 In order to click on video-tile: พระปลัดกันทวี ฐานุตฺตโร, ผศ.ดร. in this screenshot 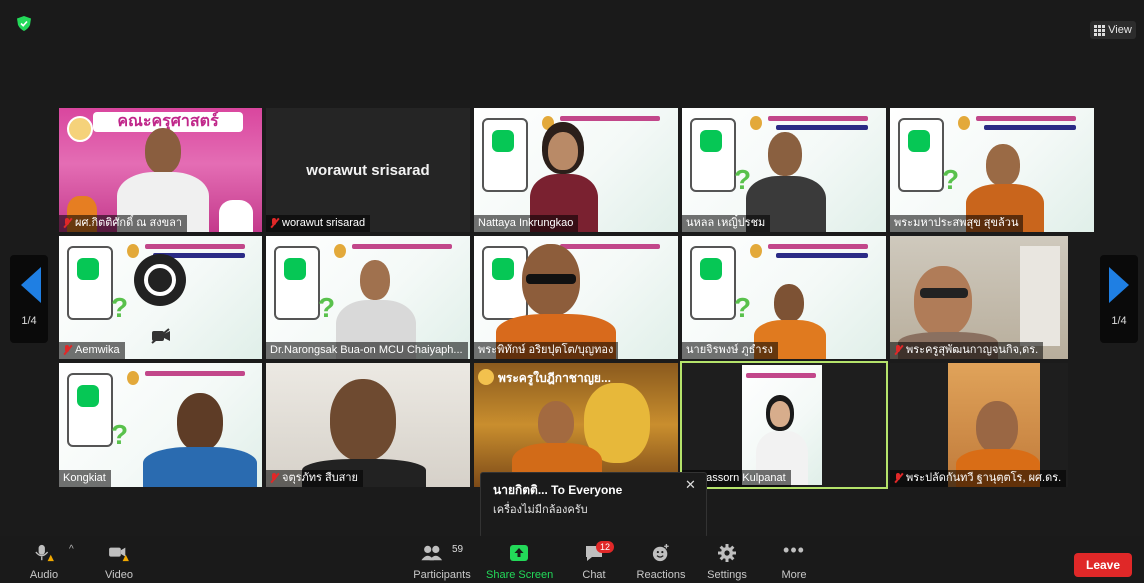, I will do `click(979, 425)`.